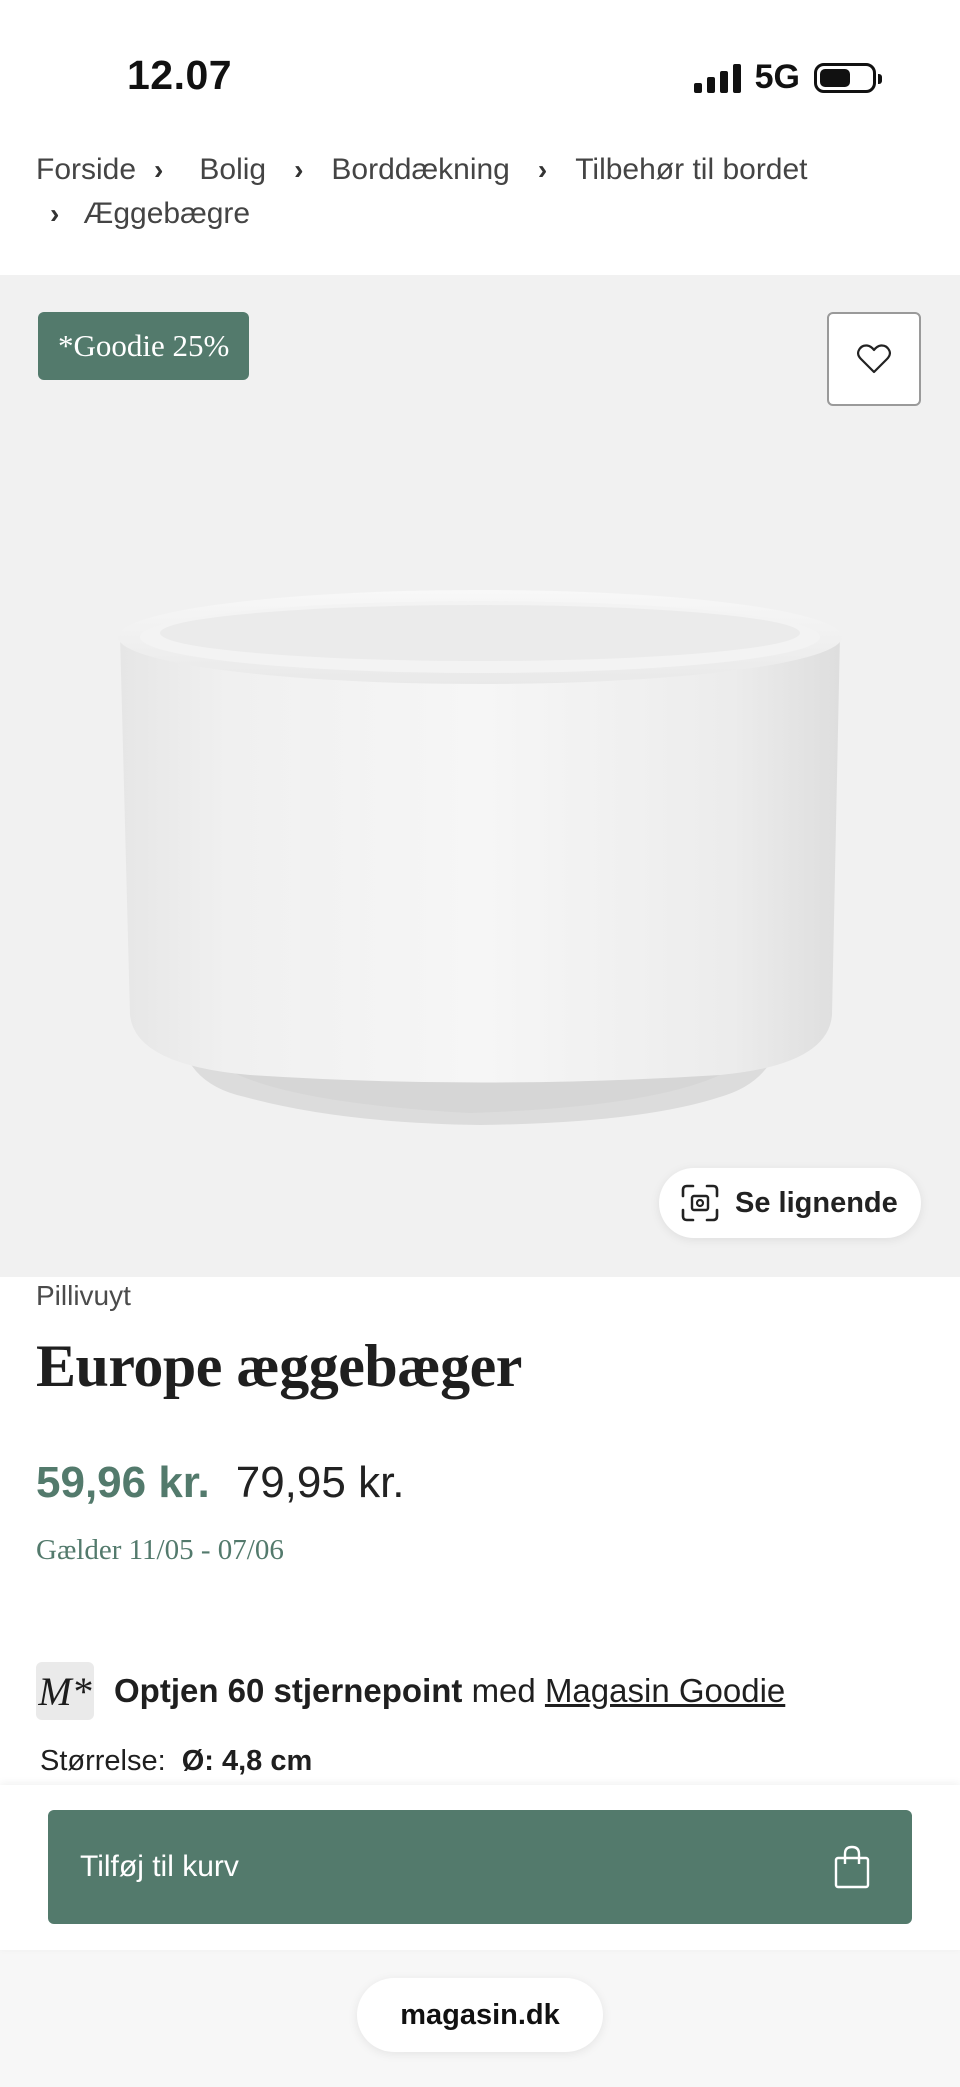 This screenshot has width=960, height=2087. I want to click on points-earned-text: Optjen 60 stjernepoint, so click(288, 1690).